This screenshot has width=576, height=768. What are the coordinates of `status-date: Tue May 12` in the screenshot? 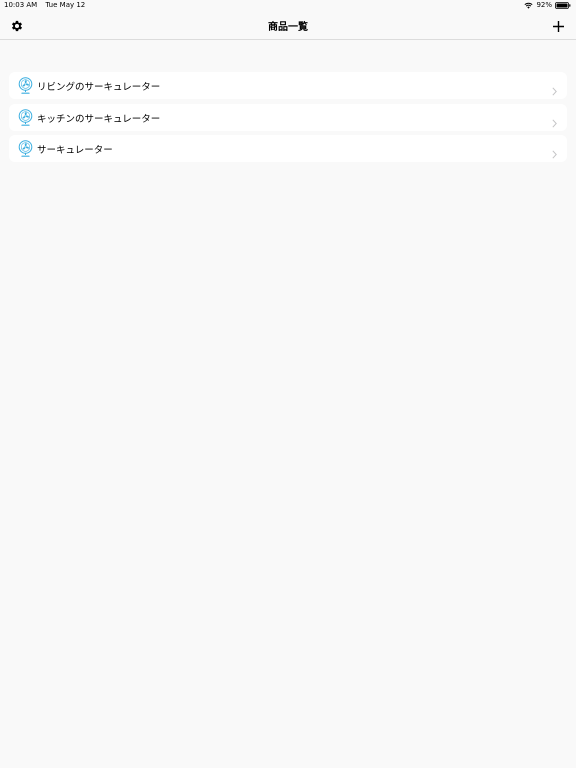 It's located at (65, 5).